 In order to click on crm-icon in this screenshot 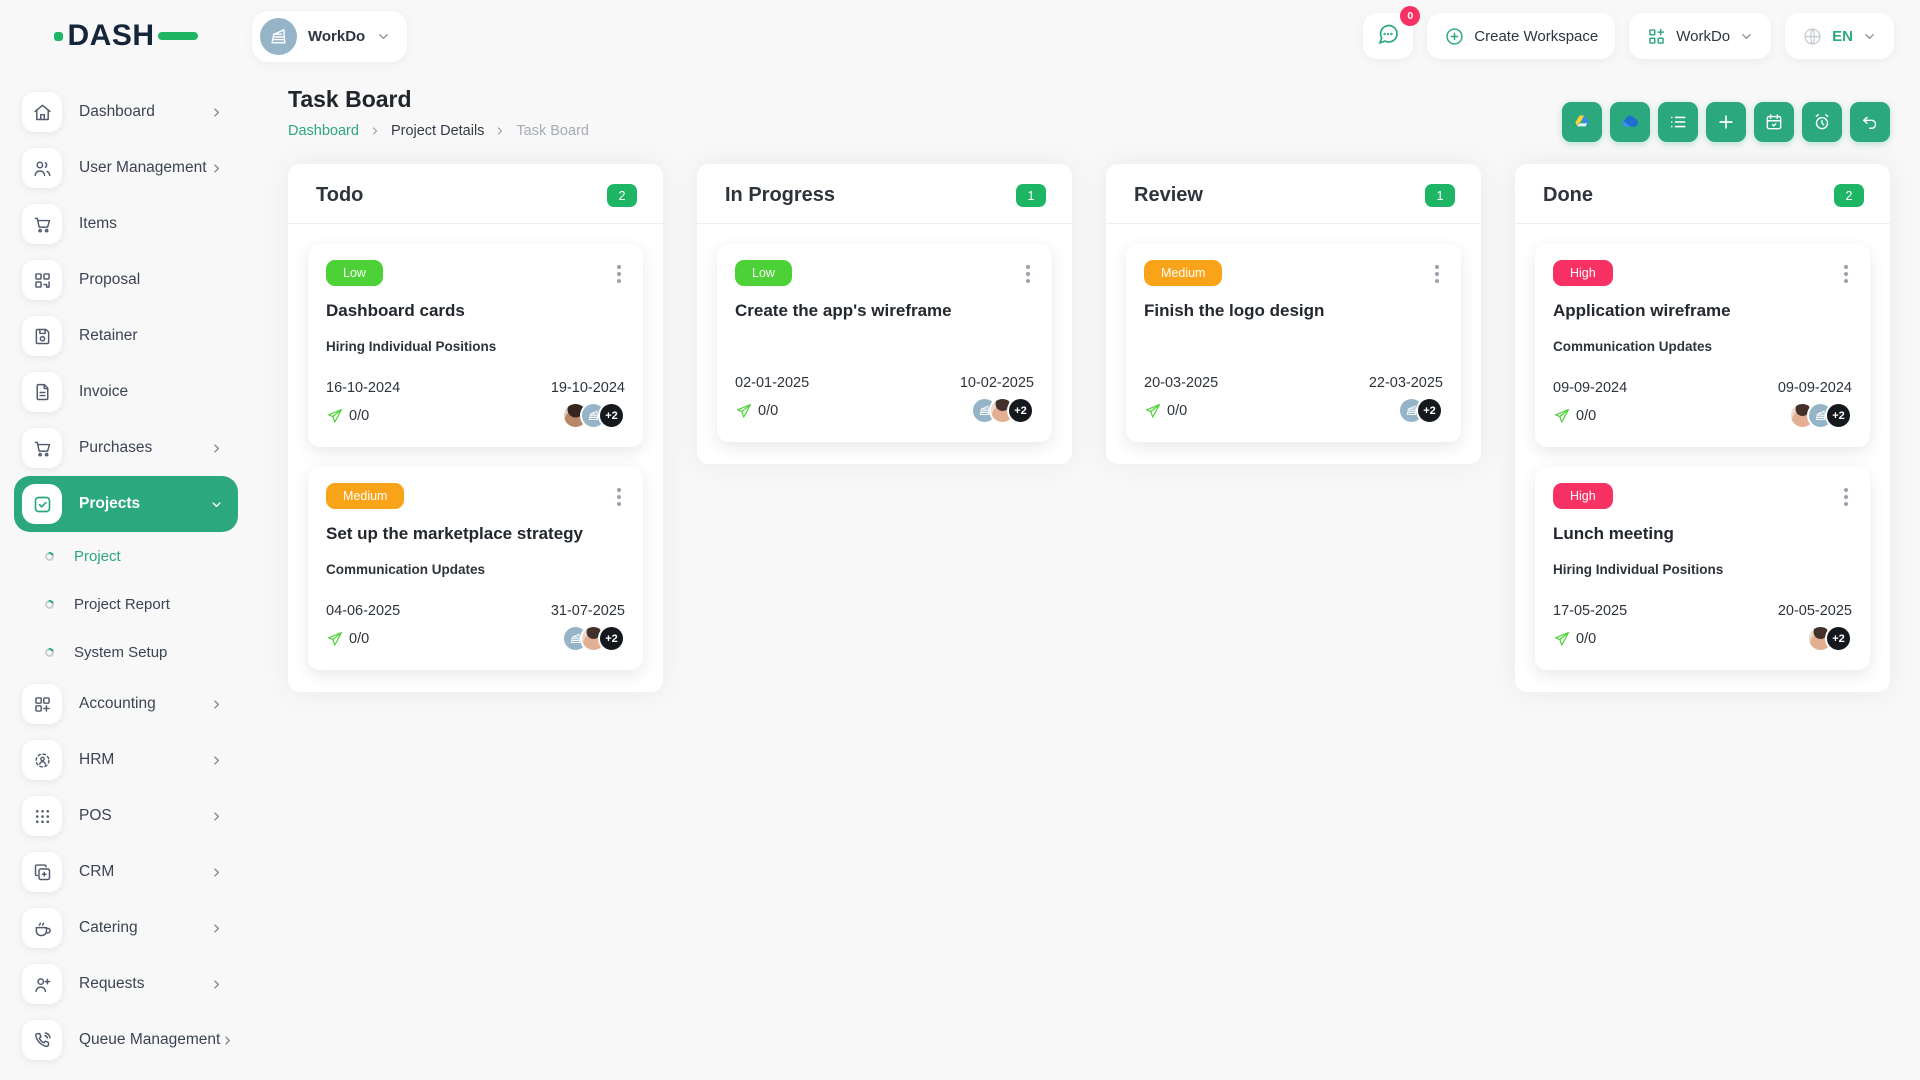, I will do `click(42, 872)`.